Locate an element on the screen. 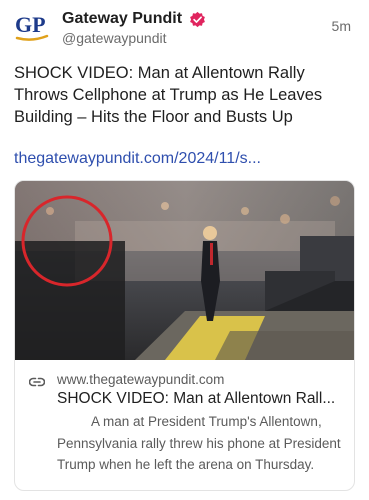 The image size is (369, 500). post-header: GP Gateway Pundit @gatewaypundit 5m is located at coordinates (184, 27).